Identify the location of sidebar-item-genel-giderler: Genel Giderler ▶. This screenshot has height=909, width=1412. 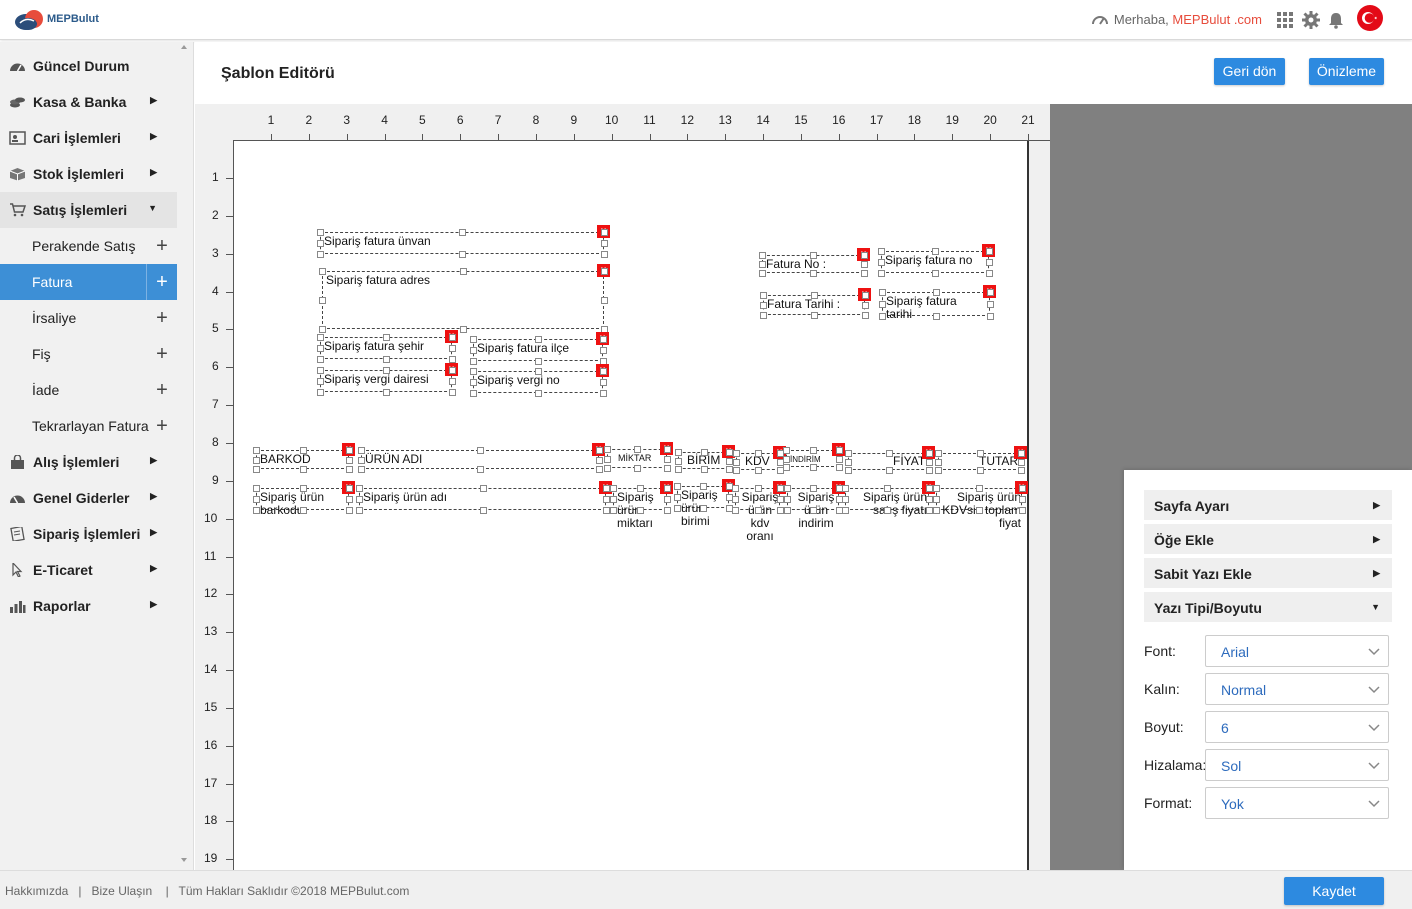
(88, 498).